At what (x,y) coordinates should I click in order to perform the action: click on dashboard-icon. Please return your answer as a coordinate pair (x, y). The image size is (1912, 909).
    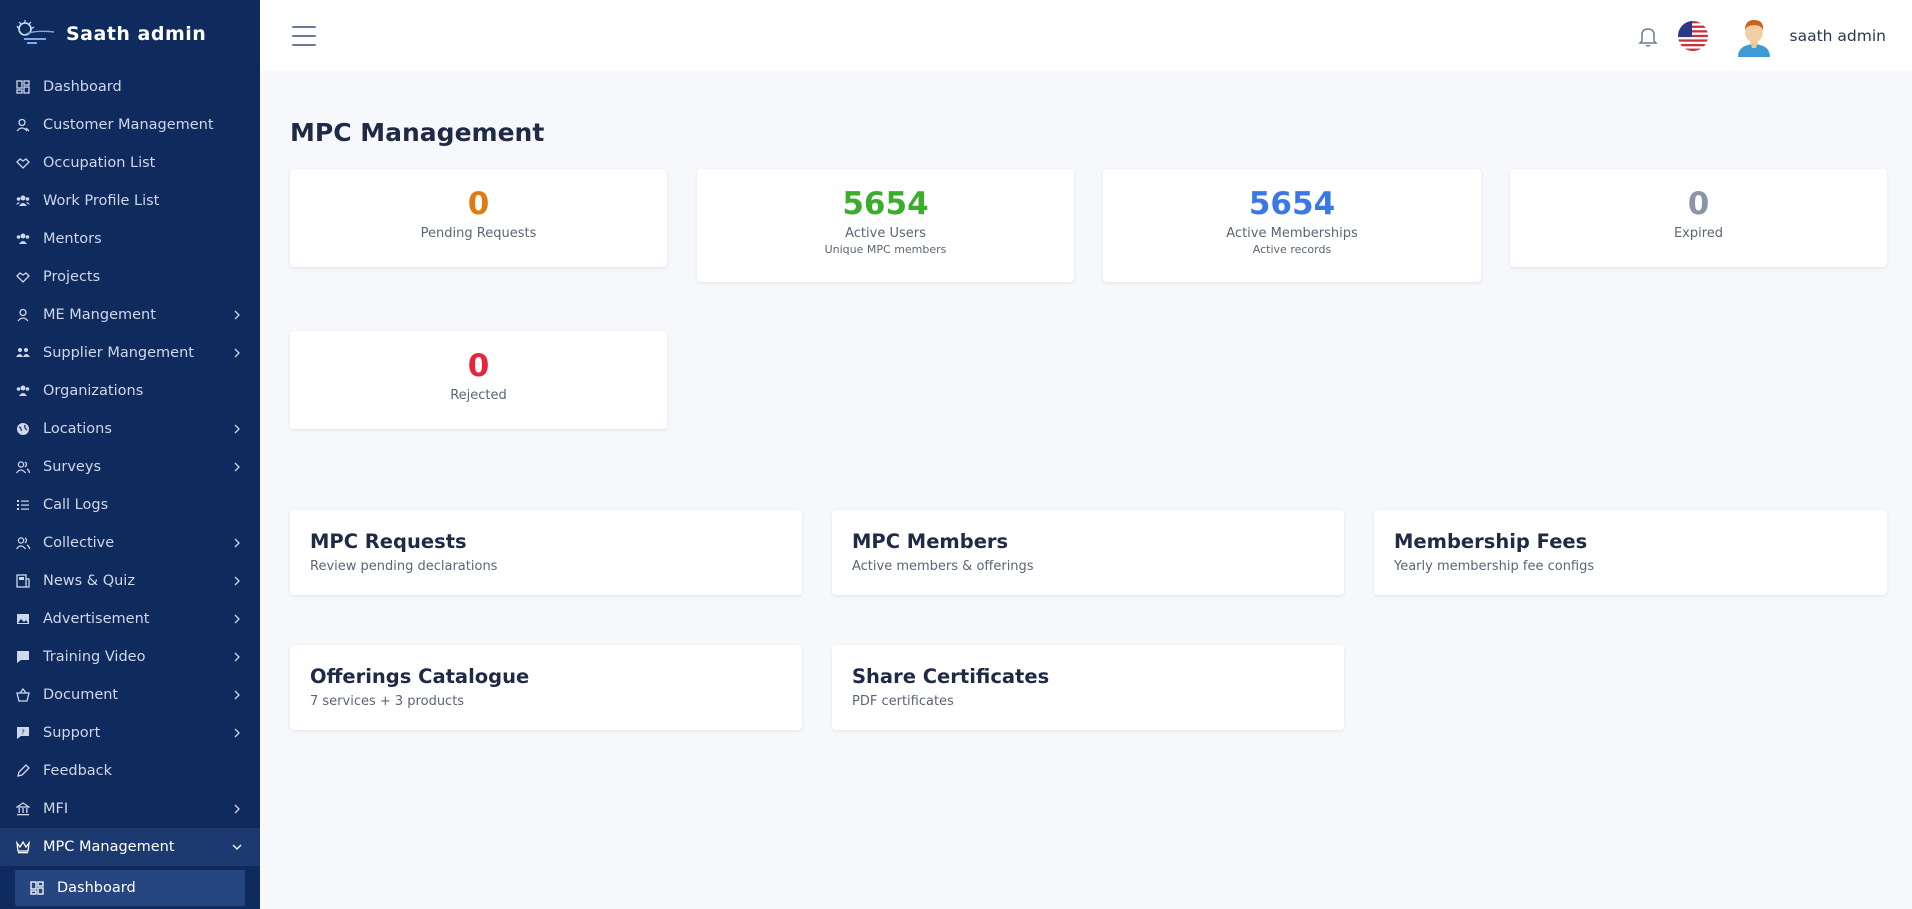
    Looking at the image, I should click on (23, 87).